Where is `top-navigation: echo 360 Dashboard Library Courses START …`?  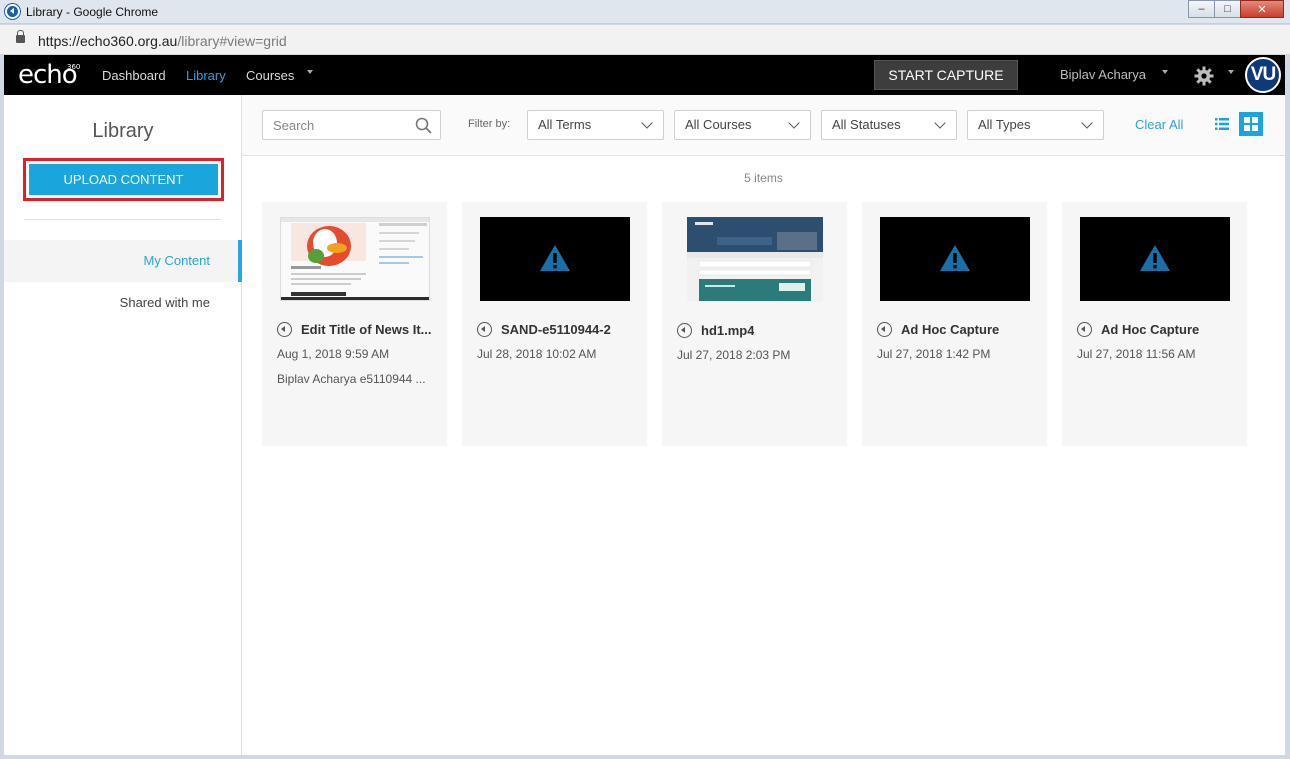
top-navigation: echo 360 Dashboard Library Courses START … is located at coordinates (644, 75).